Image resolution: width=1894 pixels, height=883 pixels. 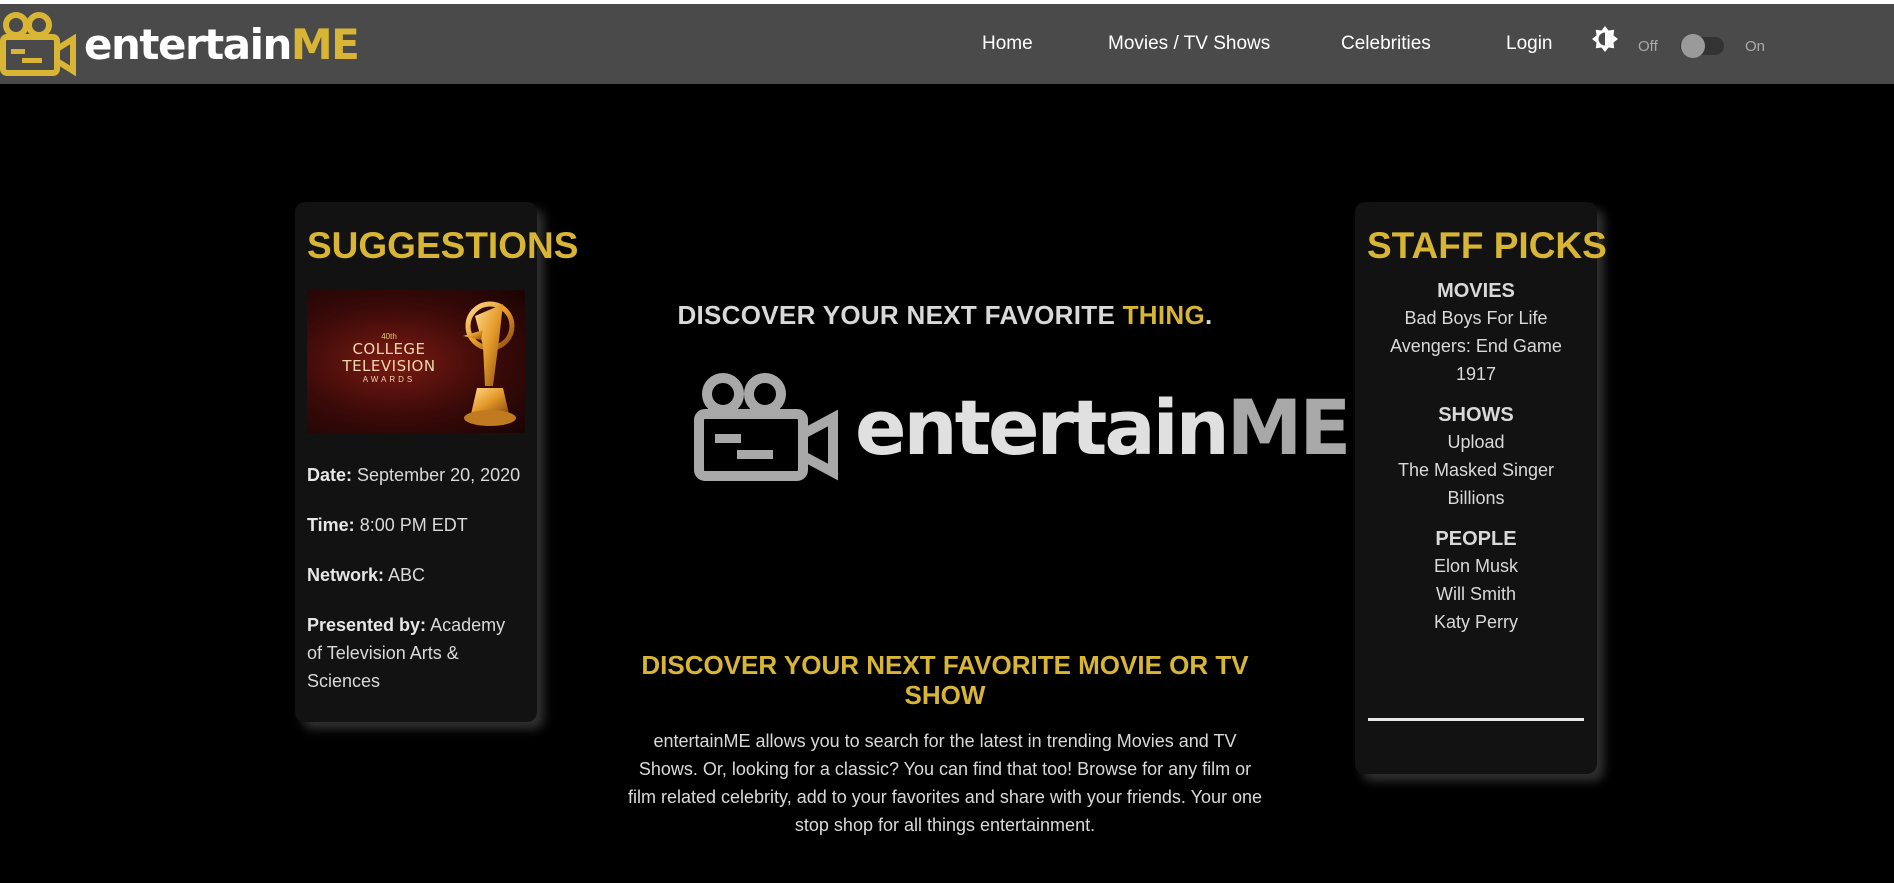 I want to click on hero-logo-prefix: entertain, so click(x=1042, y=427).